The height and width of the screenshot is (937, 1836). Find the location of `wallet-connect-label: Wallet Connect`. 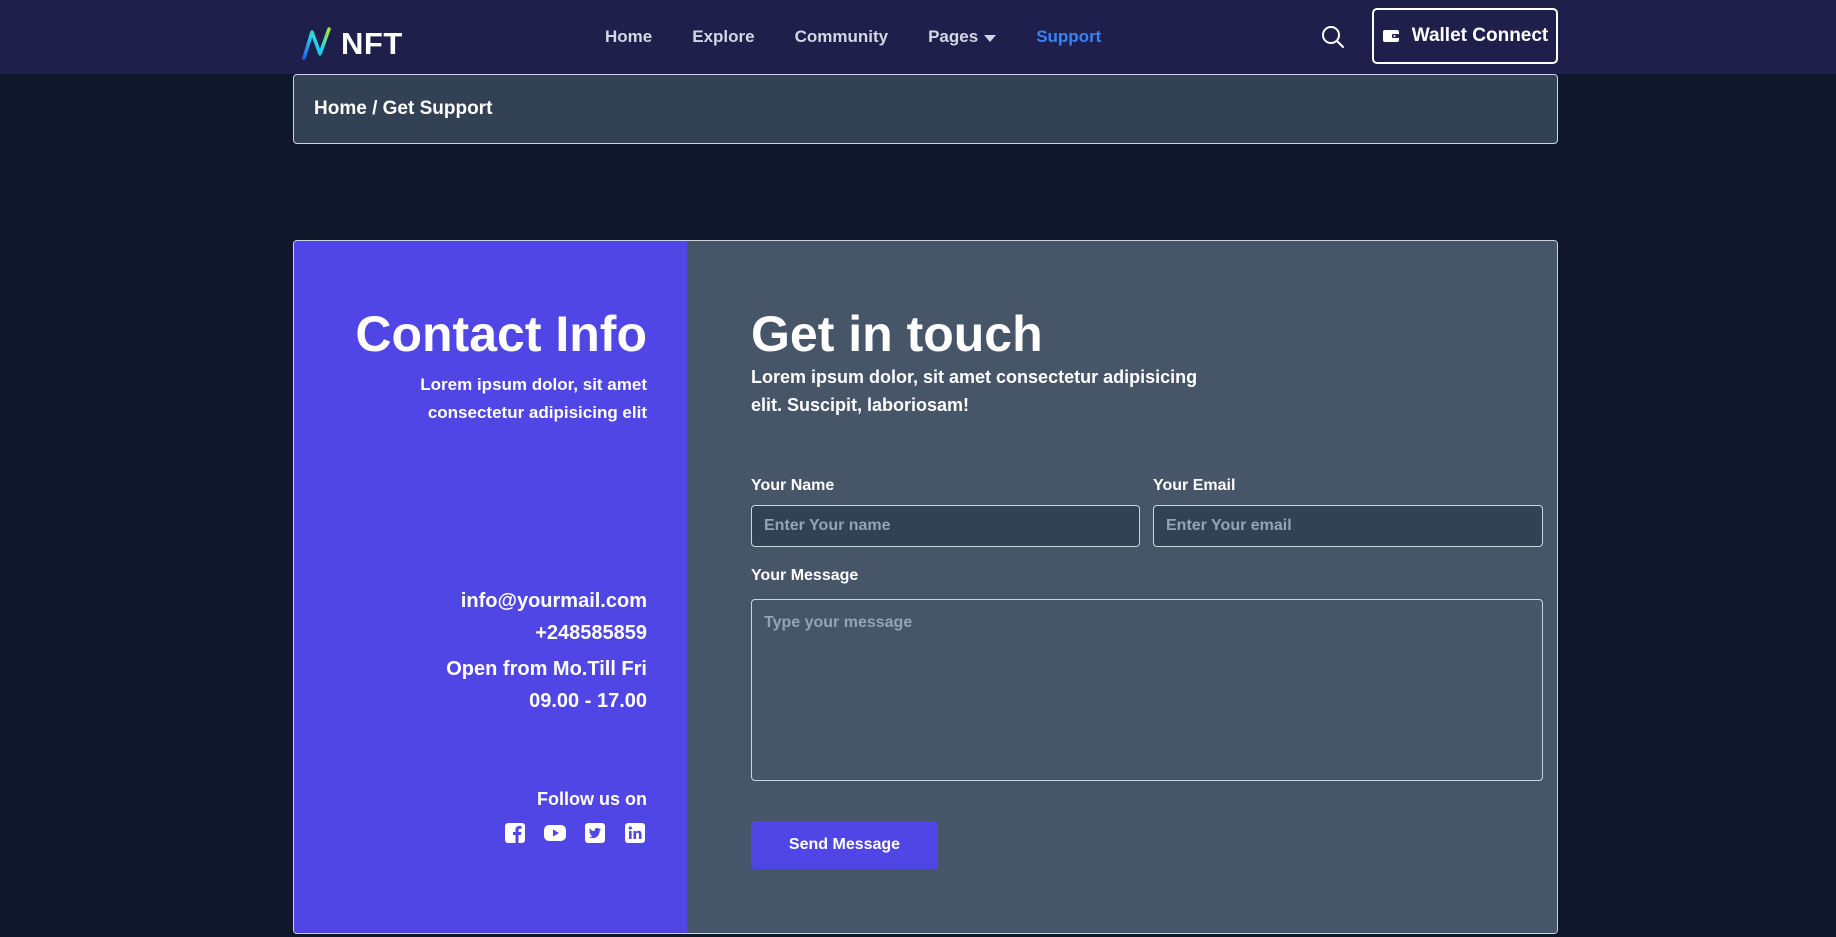

wallet-connect-label: Wallet Connect is located at coordinates (1480, 35).